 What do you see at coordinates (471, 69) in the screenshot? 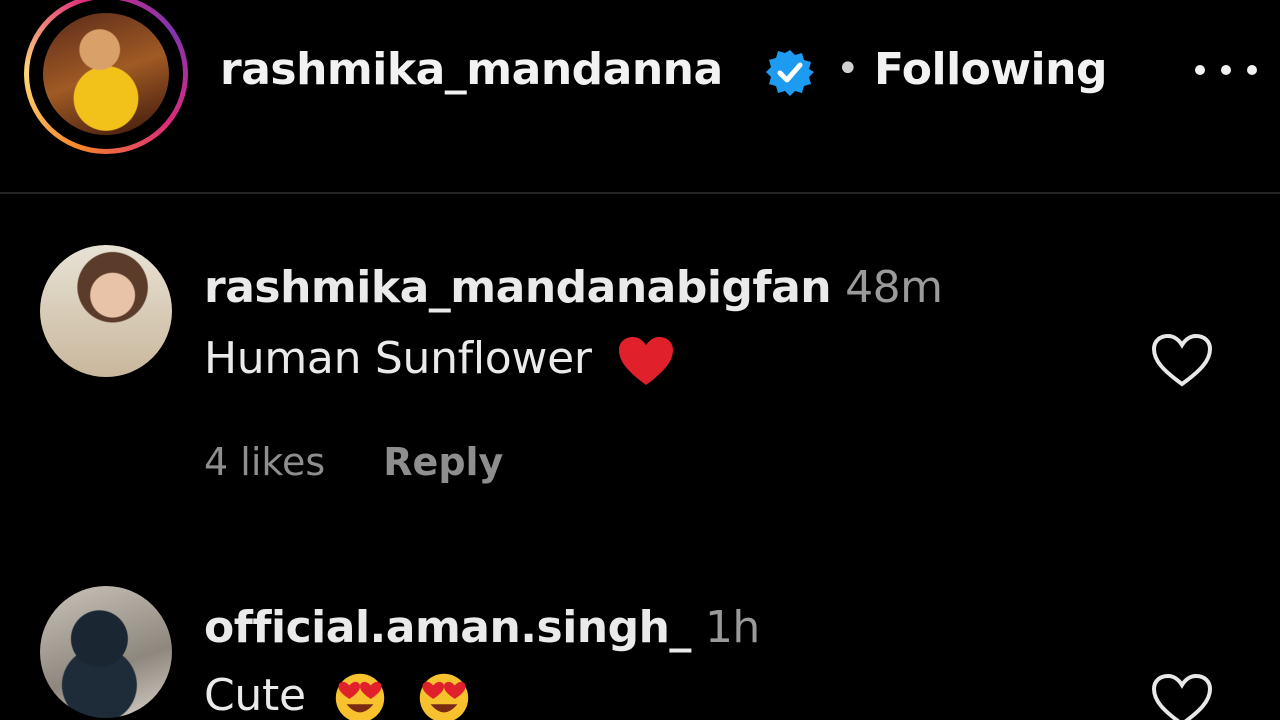
I see `header-username: rashmika_mandanna` at bounding box center [471, 69].